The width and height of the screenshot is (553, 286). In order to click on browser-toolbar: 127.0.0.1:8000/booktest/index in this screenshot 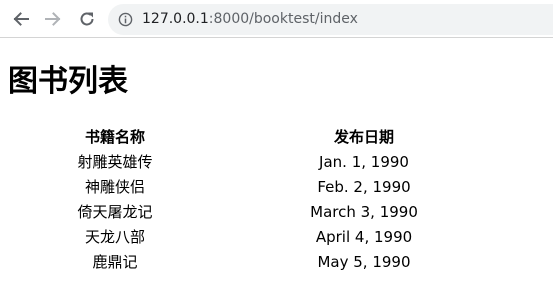, I will do `click(276, 19)`.